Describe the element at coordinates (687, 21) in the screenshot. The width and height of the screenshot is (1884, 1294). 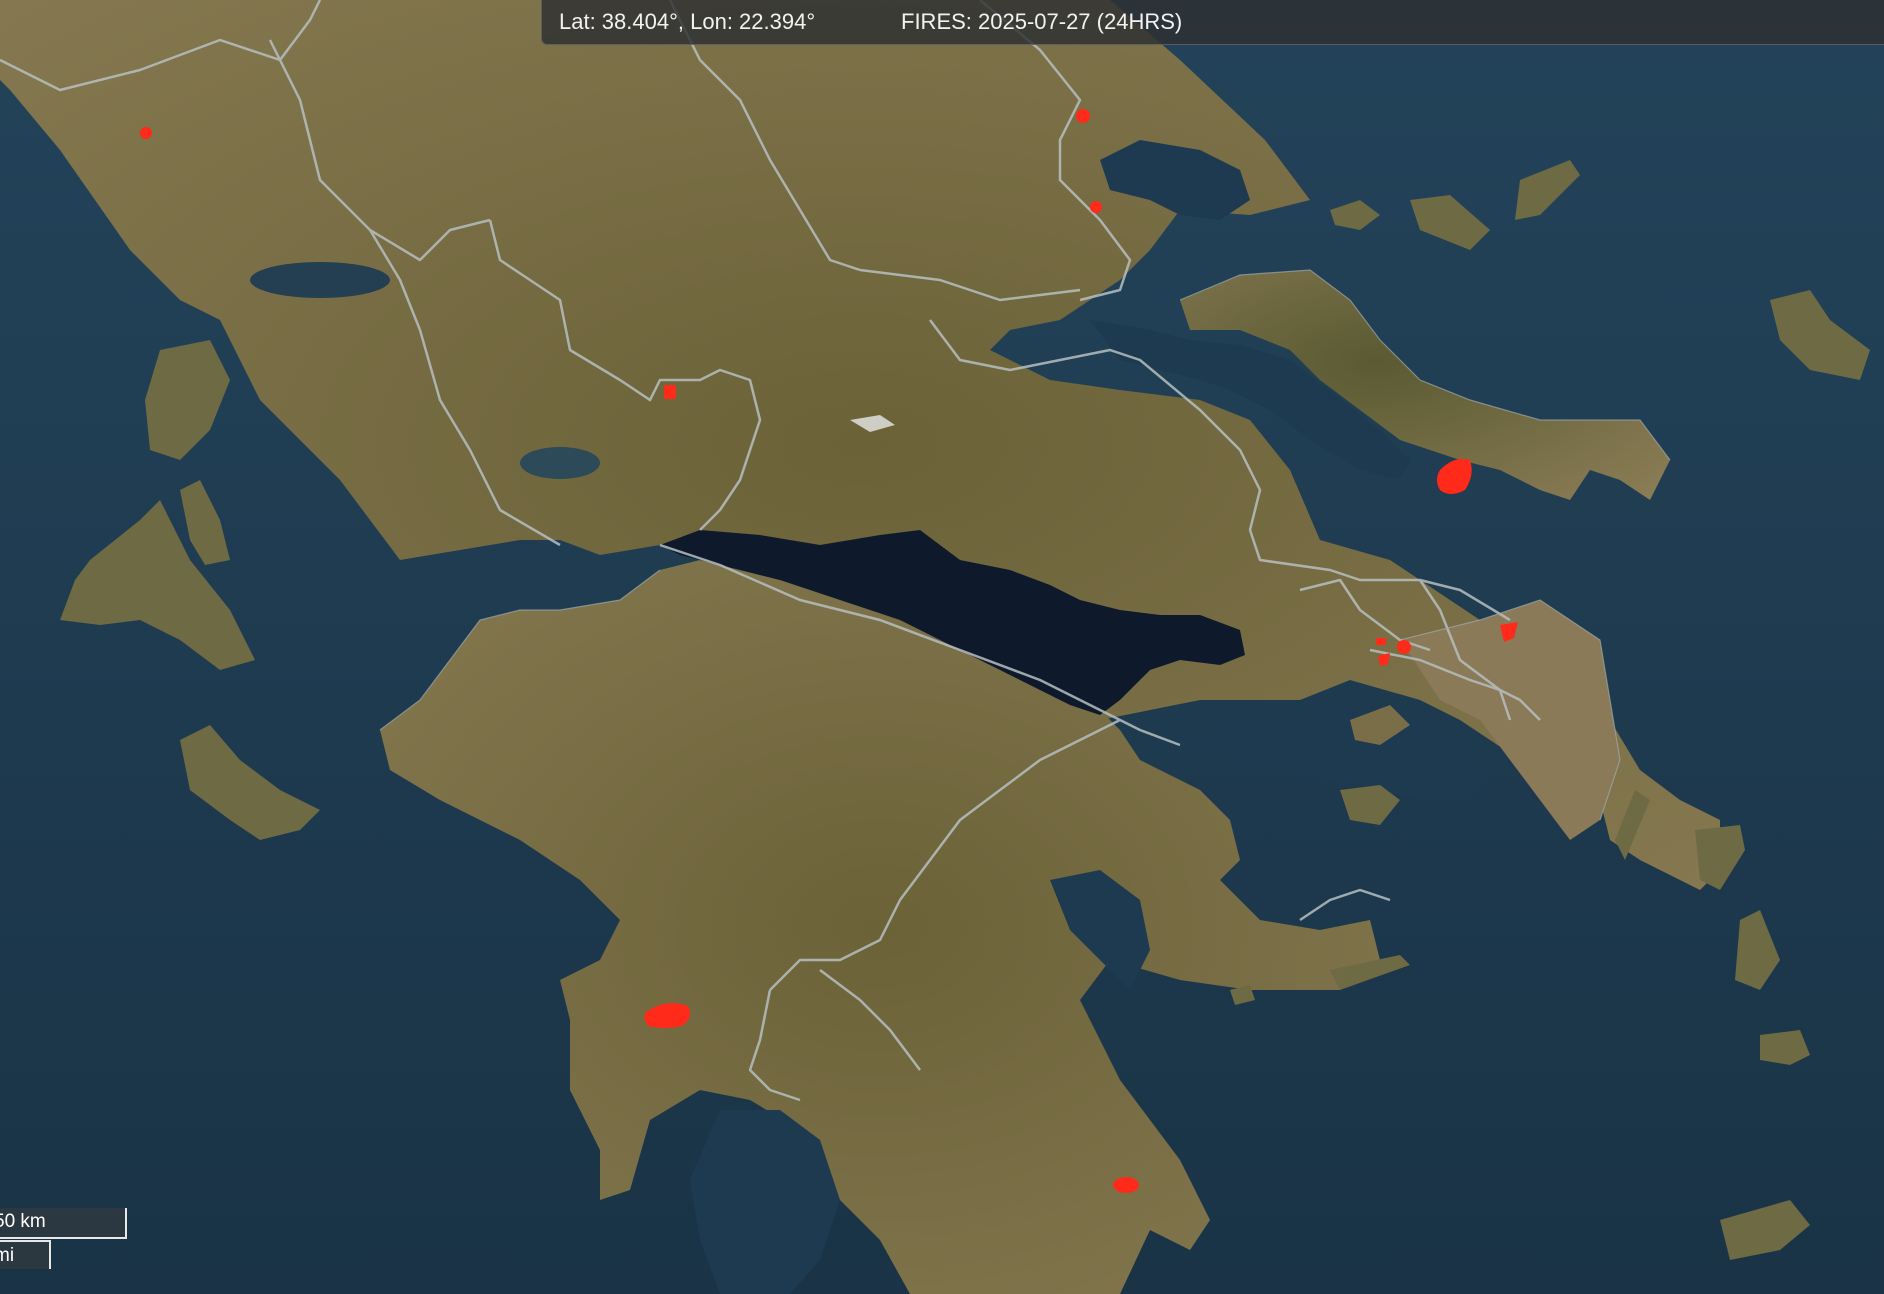
I see `cursor-coordinates: Lat: 38.404°, Lon: 22.394°` at that location.